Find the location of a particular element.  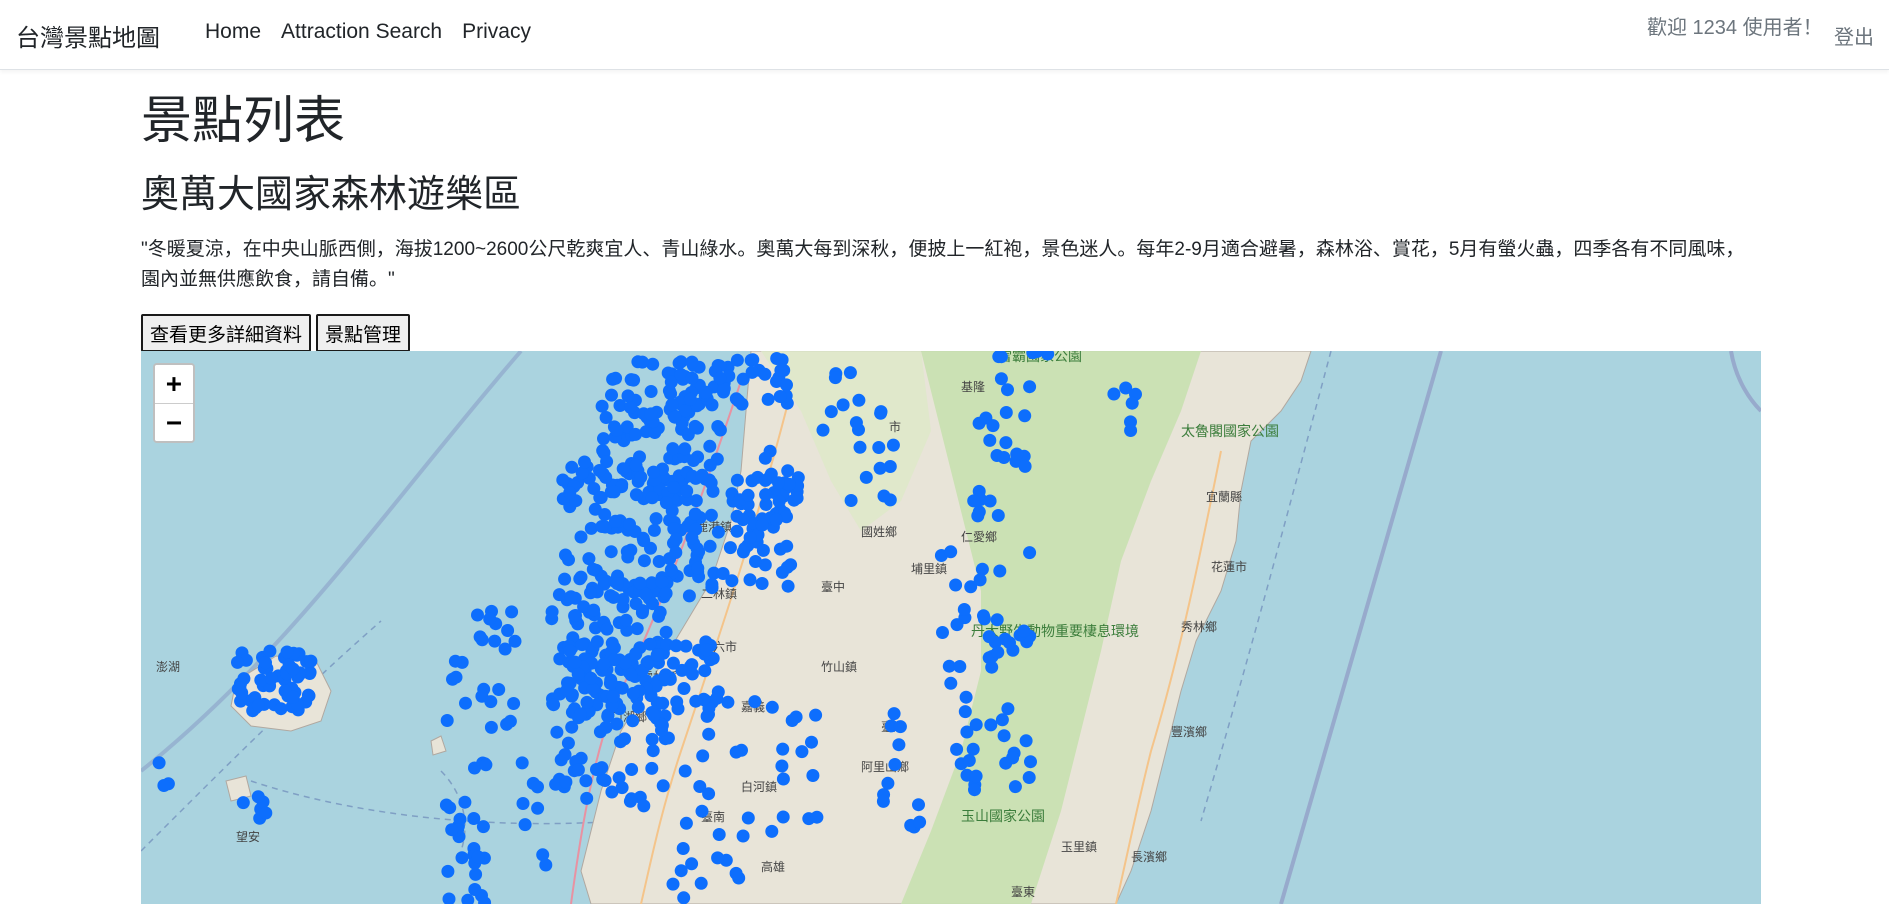

nav-attraction-search: Attraction Search is located at coordinates (361, 32).